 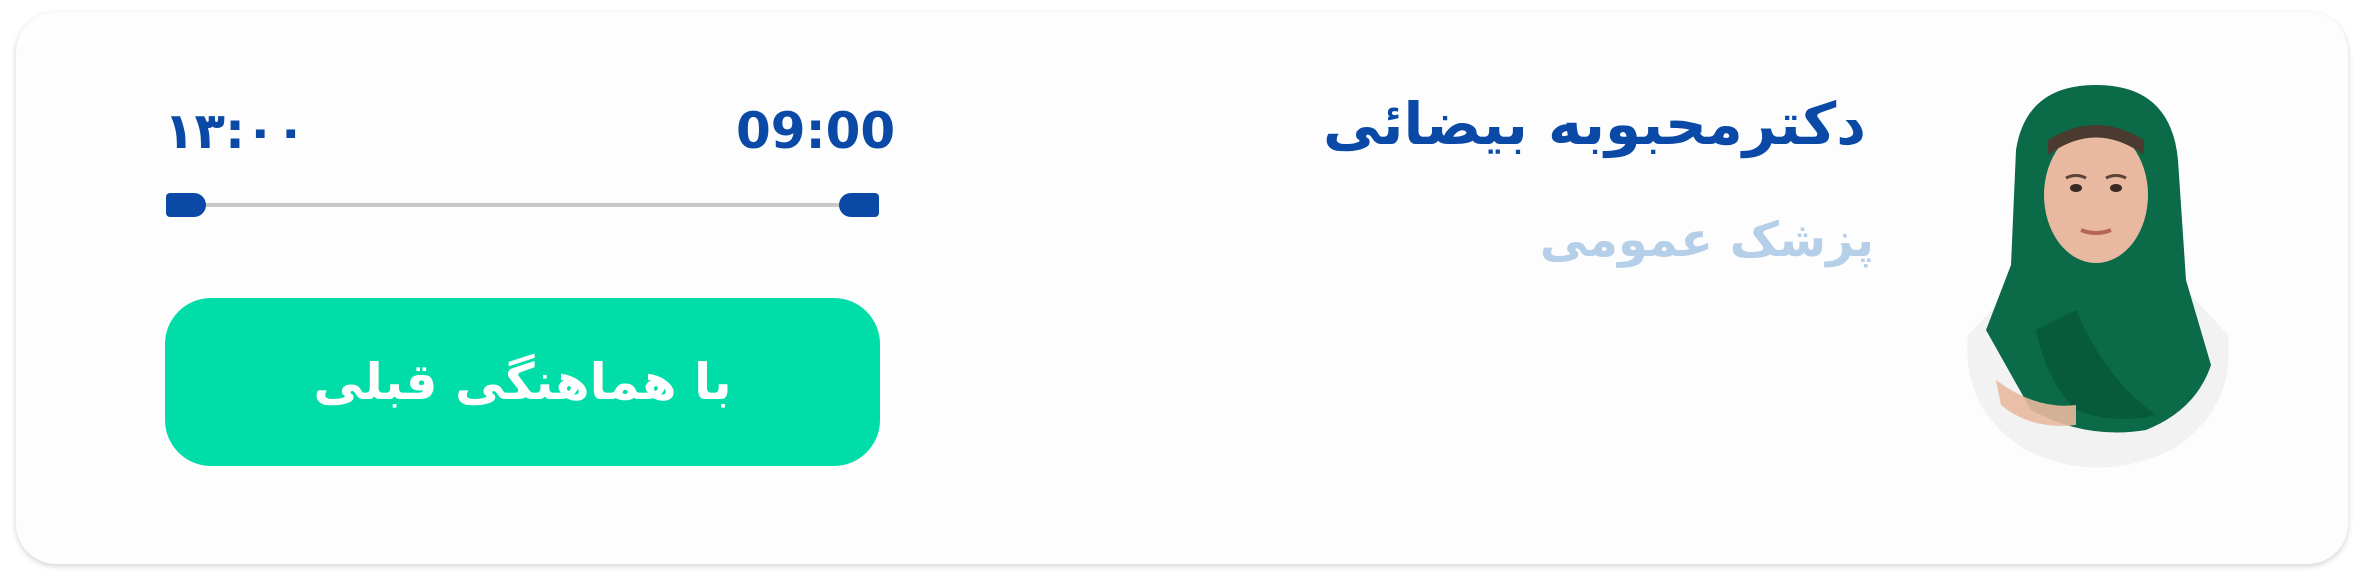 I want to click on time-range-end-marker, so click(x=186, y=205).